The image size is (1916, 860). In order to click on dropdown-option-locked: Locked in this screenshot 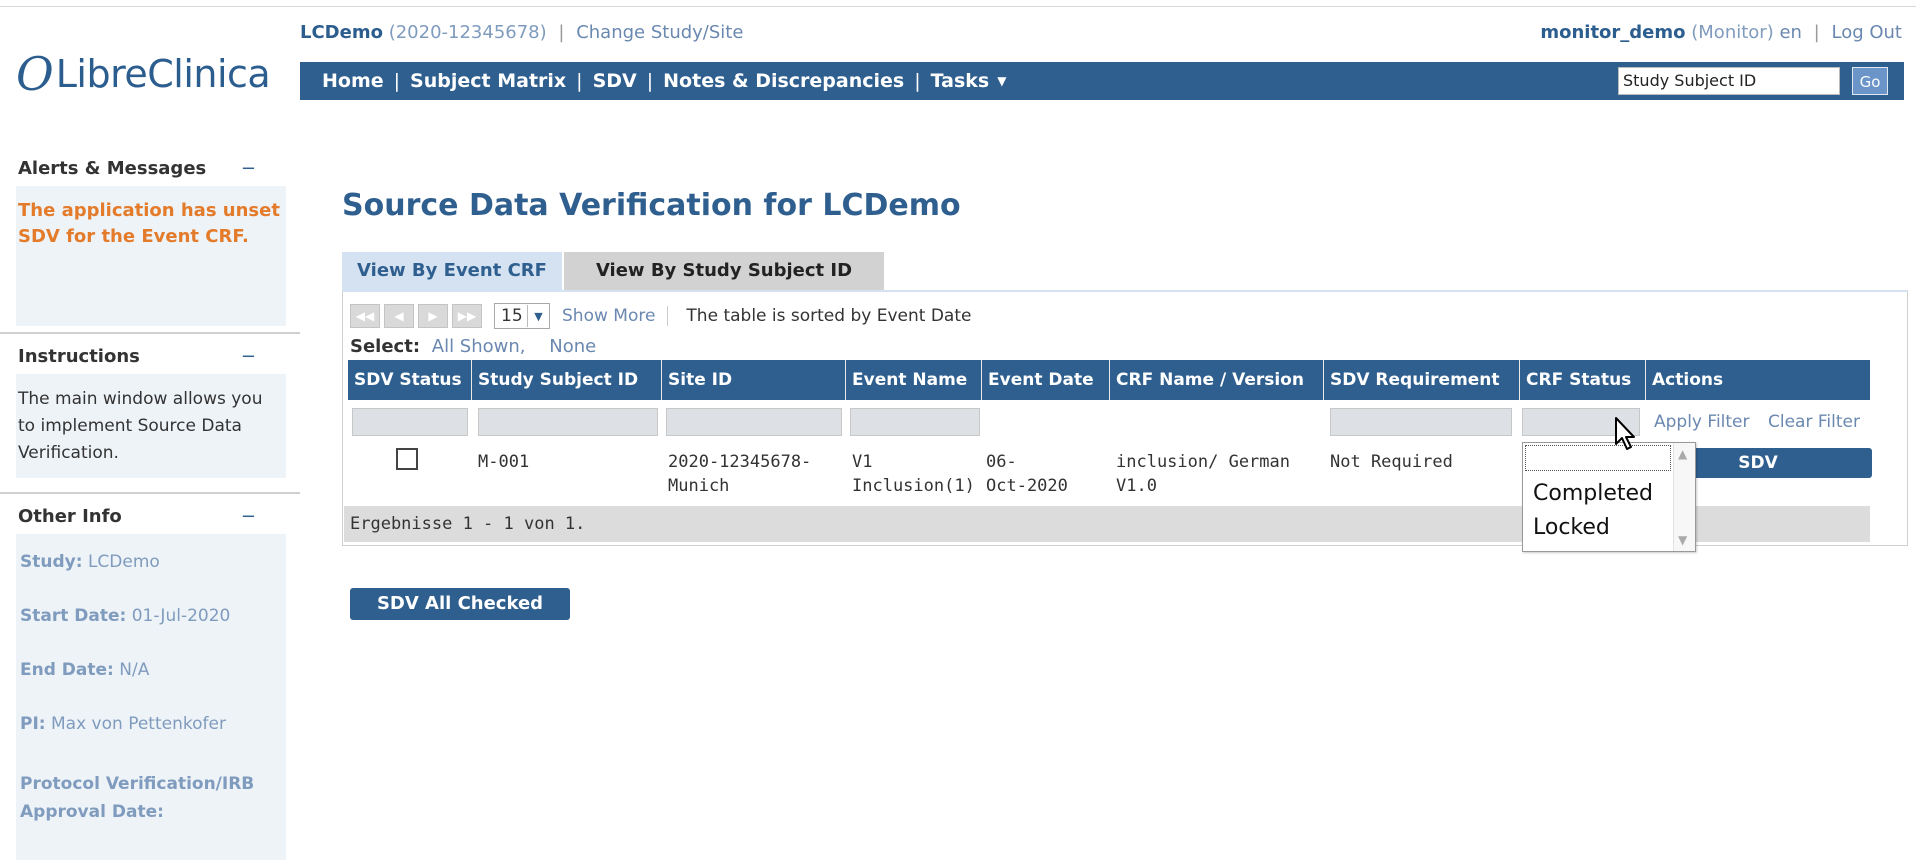, I will do `click(1571, 527)`.